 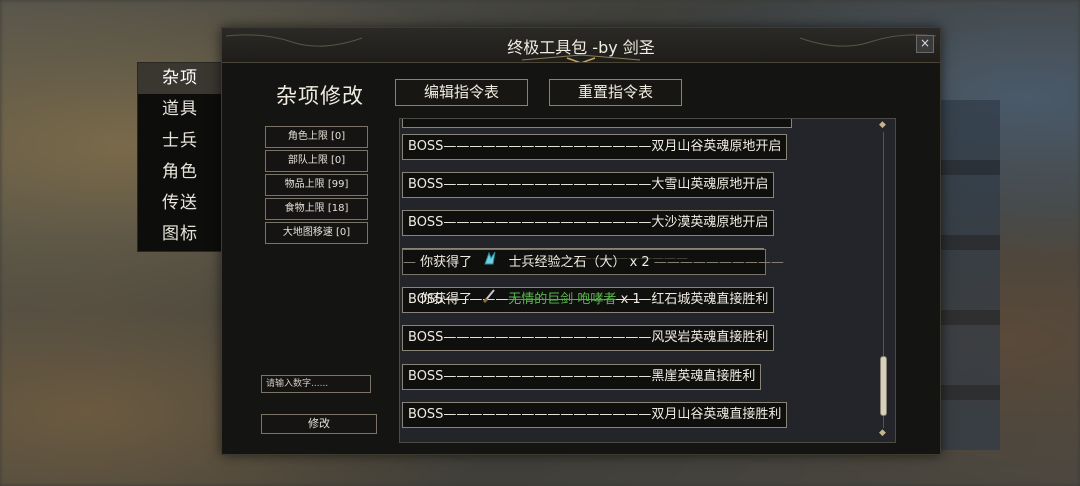 What do you see at coordinates (882, 433) in the screenshot?
I see `scroll-down-icon: ◆` at bounding box center [882, 433].